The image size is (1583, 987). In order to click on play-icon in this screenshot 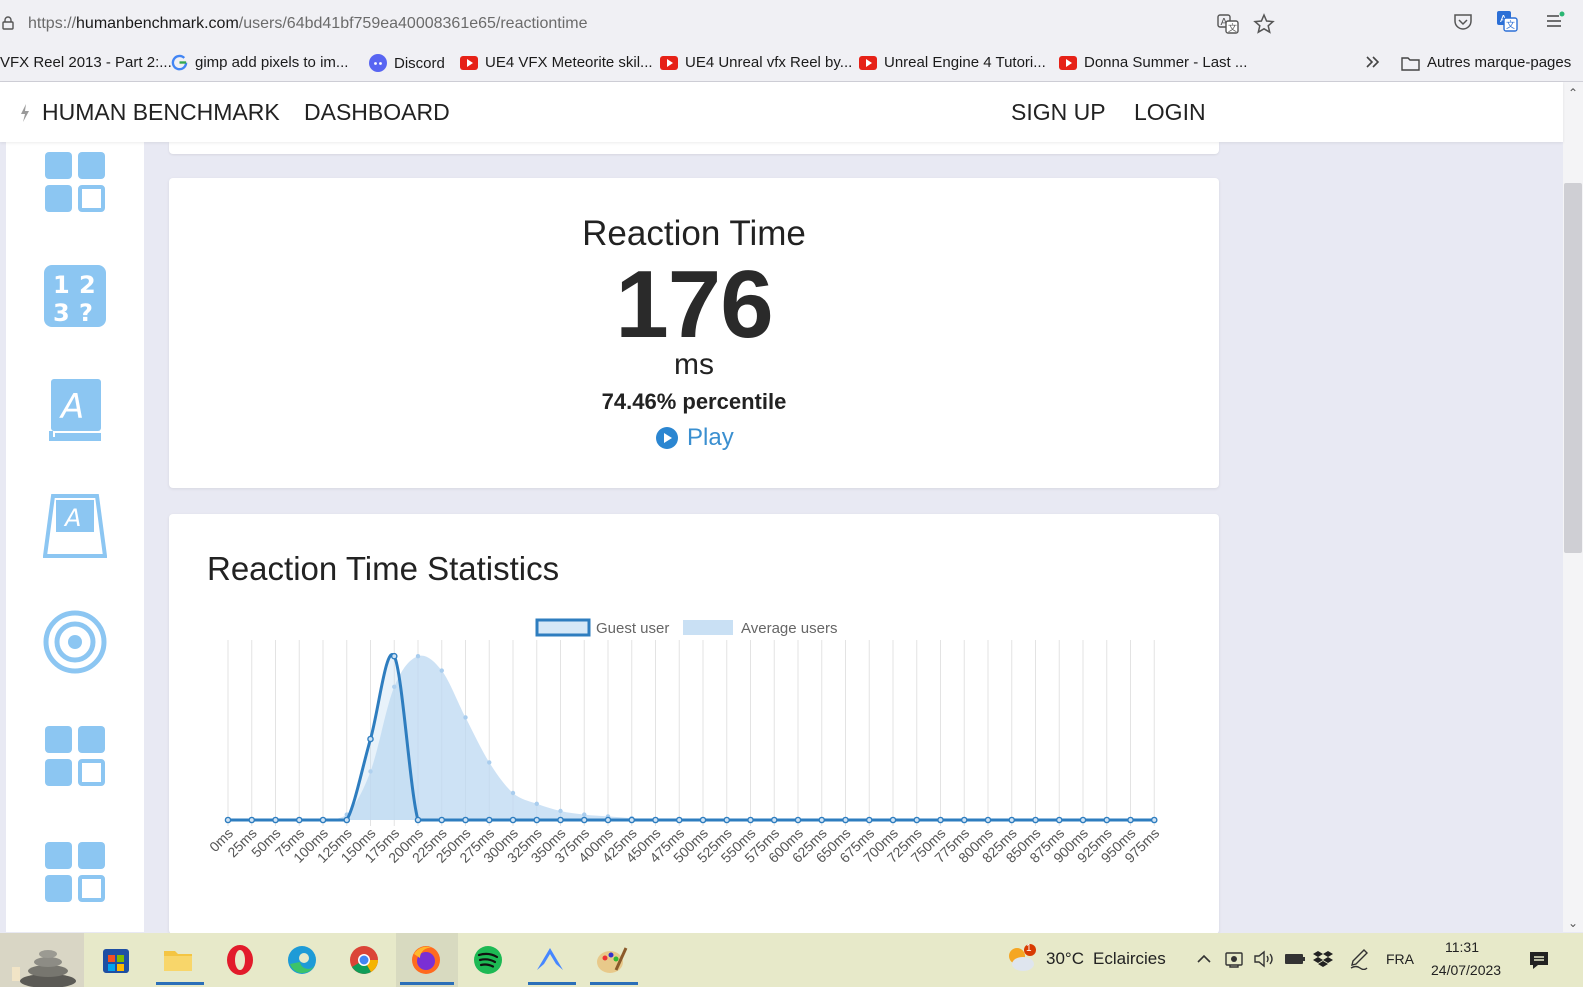, I will do `click(667, 438)`.